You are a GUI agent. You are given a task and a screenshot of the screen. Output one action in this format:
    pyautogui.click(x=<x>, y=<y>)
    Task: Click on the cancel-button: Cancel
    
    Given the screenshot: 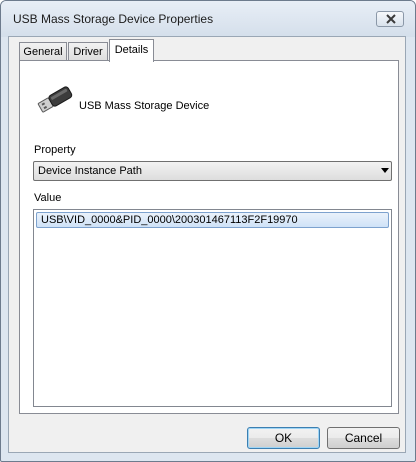 What is the action you would take?
    pyautogui.click(x=363, y=438)
    